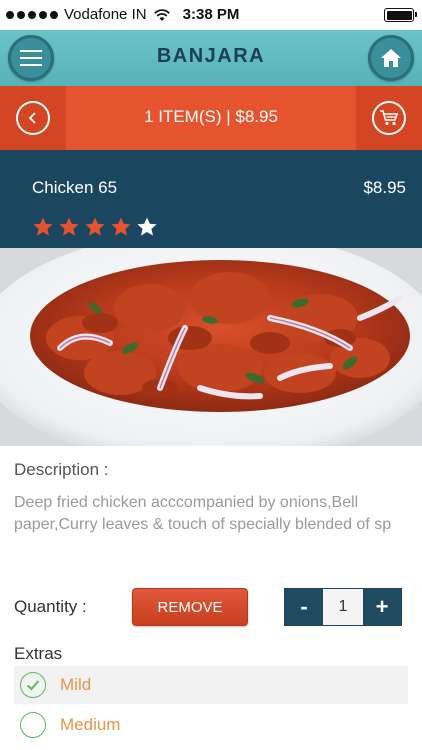 Image resolution: width=422 pixels, height=750 pixels. Describe the element at coordinates (61, 469) in the screenshot. I see `description-label: Description :` at that location.